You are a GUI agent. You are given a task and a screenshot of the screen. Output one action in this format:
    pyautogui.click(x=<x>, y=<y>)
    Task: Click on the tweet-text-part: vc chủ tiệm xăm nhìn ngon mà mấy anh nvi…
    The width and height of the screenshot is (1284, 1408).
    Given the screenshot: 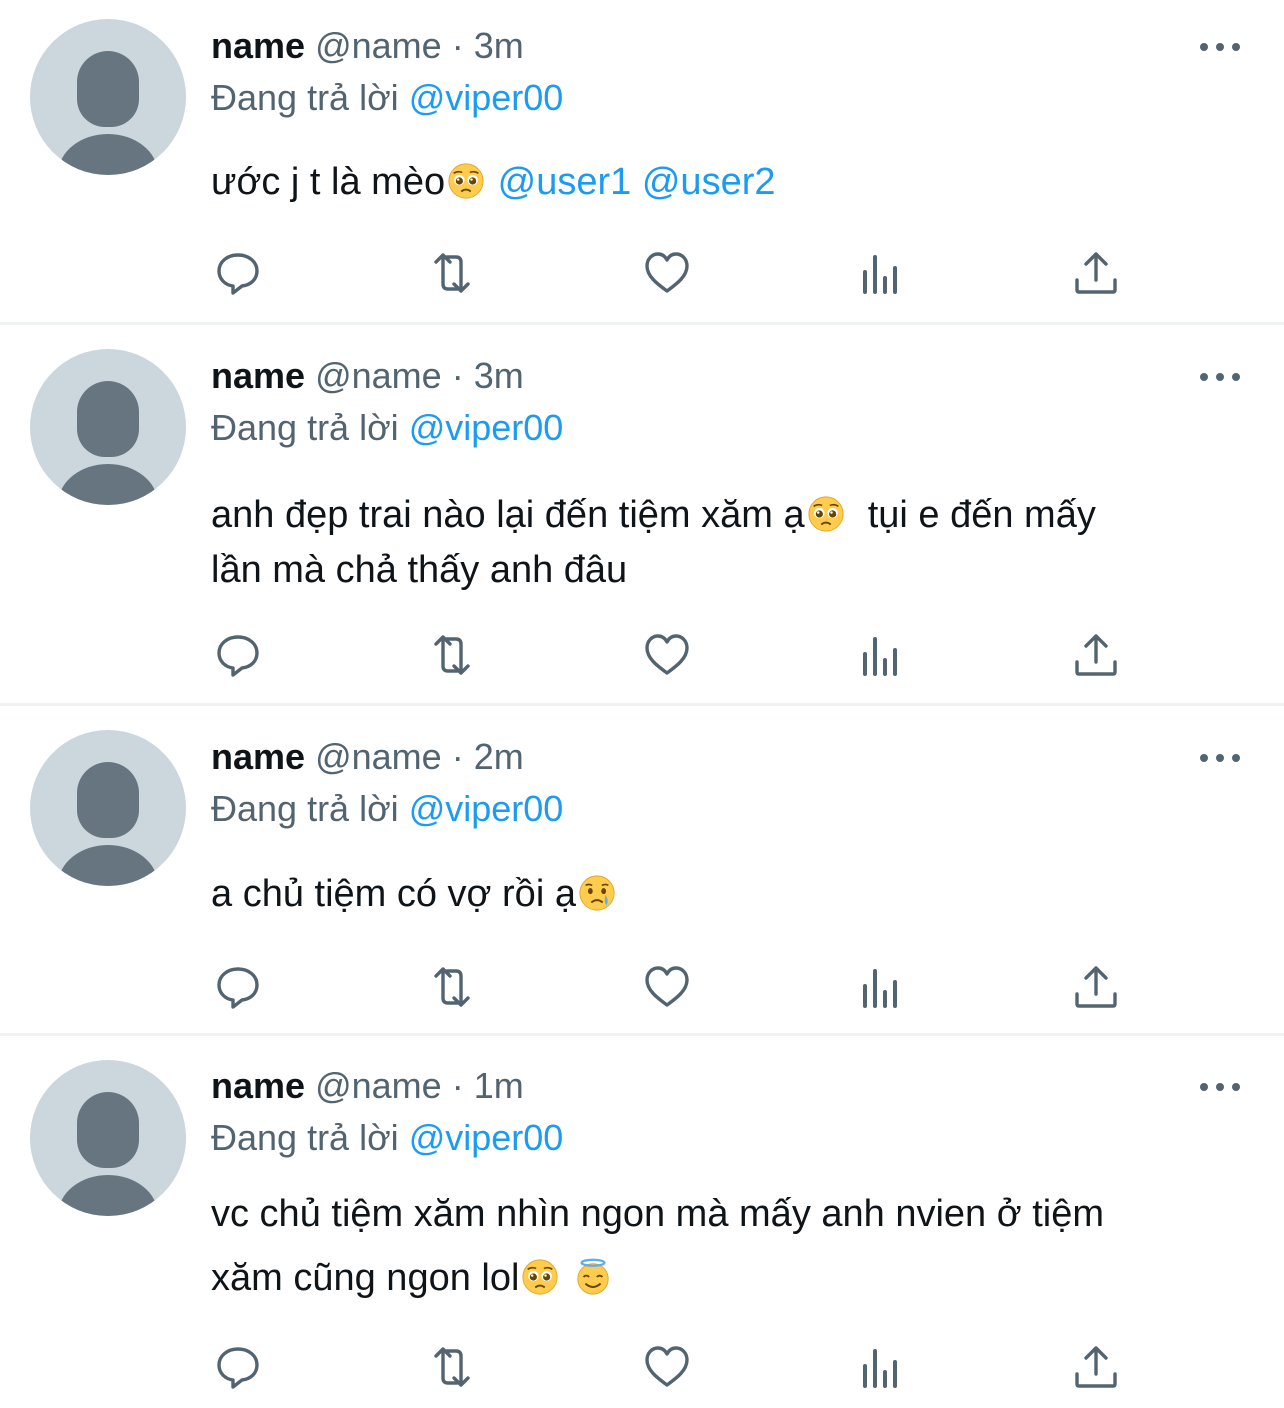 What is the action you would take?
    pyautogui.click(x=657, y=1214)
    